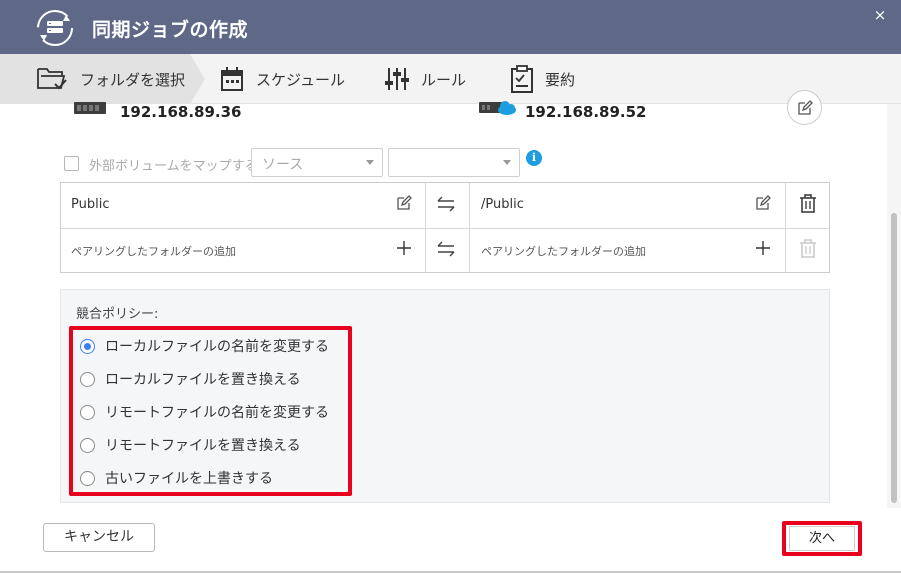 This screenshot has width=901, height=573. Describe the element at coordinates (894, 358) in the screenshot. I see `scrollbar-thumb` at that location.